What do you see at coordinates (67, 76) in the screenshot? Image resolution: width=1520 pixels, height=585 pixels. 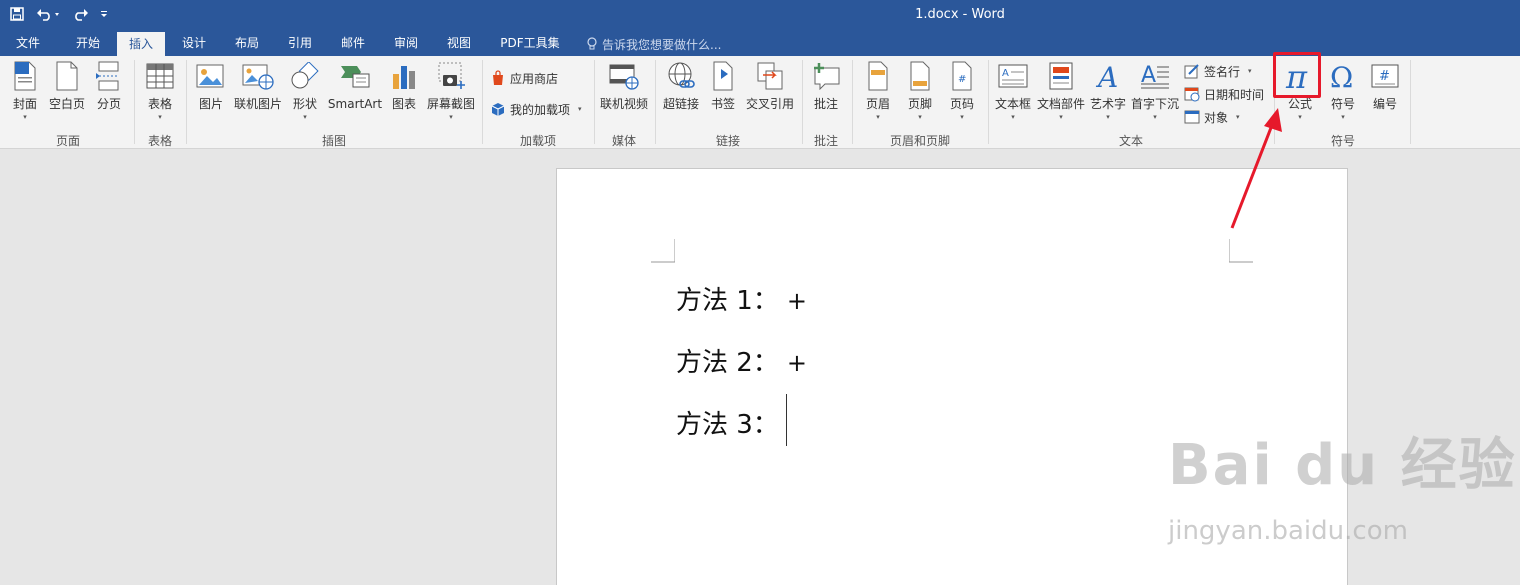 I see `blank-page-icon` at bounding box center [67, 76].